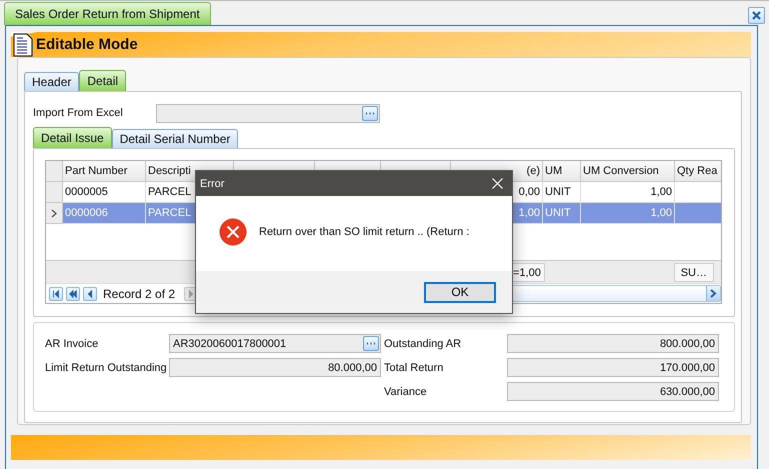  Describe the element at coordinates (698, 213) in the screenshot. I see `table-cell` at that location.